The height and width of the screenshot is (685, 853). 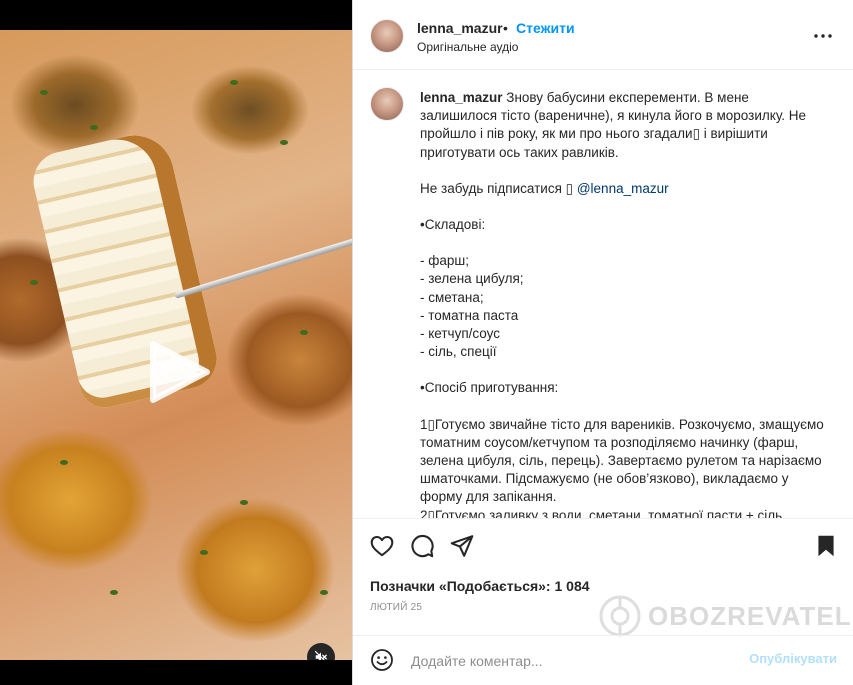 I want to click on bookmark-icon, so click(x=826, y=546).